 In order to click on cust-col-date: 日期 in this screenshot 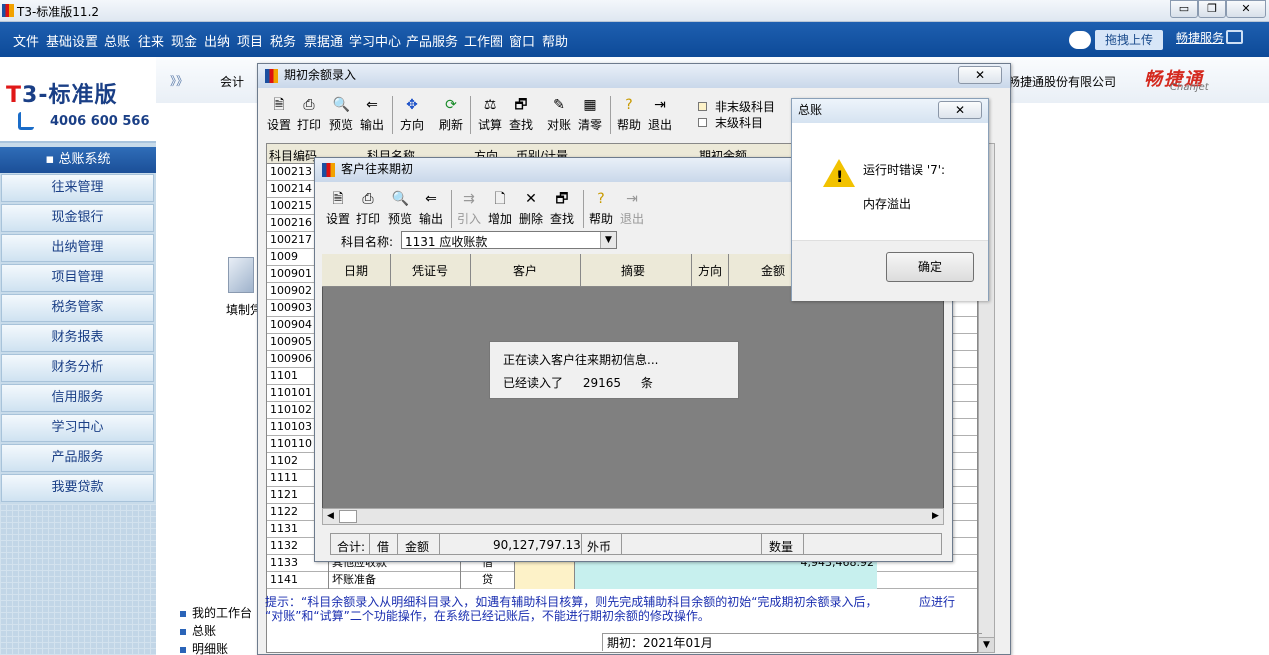, I will do `click(356, 271)`.